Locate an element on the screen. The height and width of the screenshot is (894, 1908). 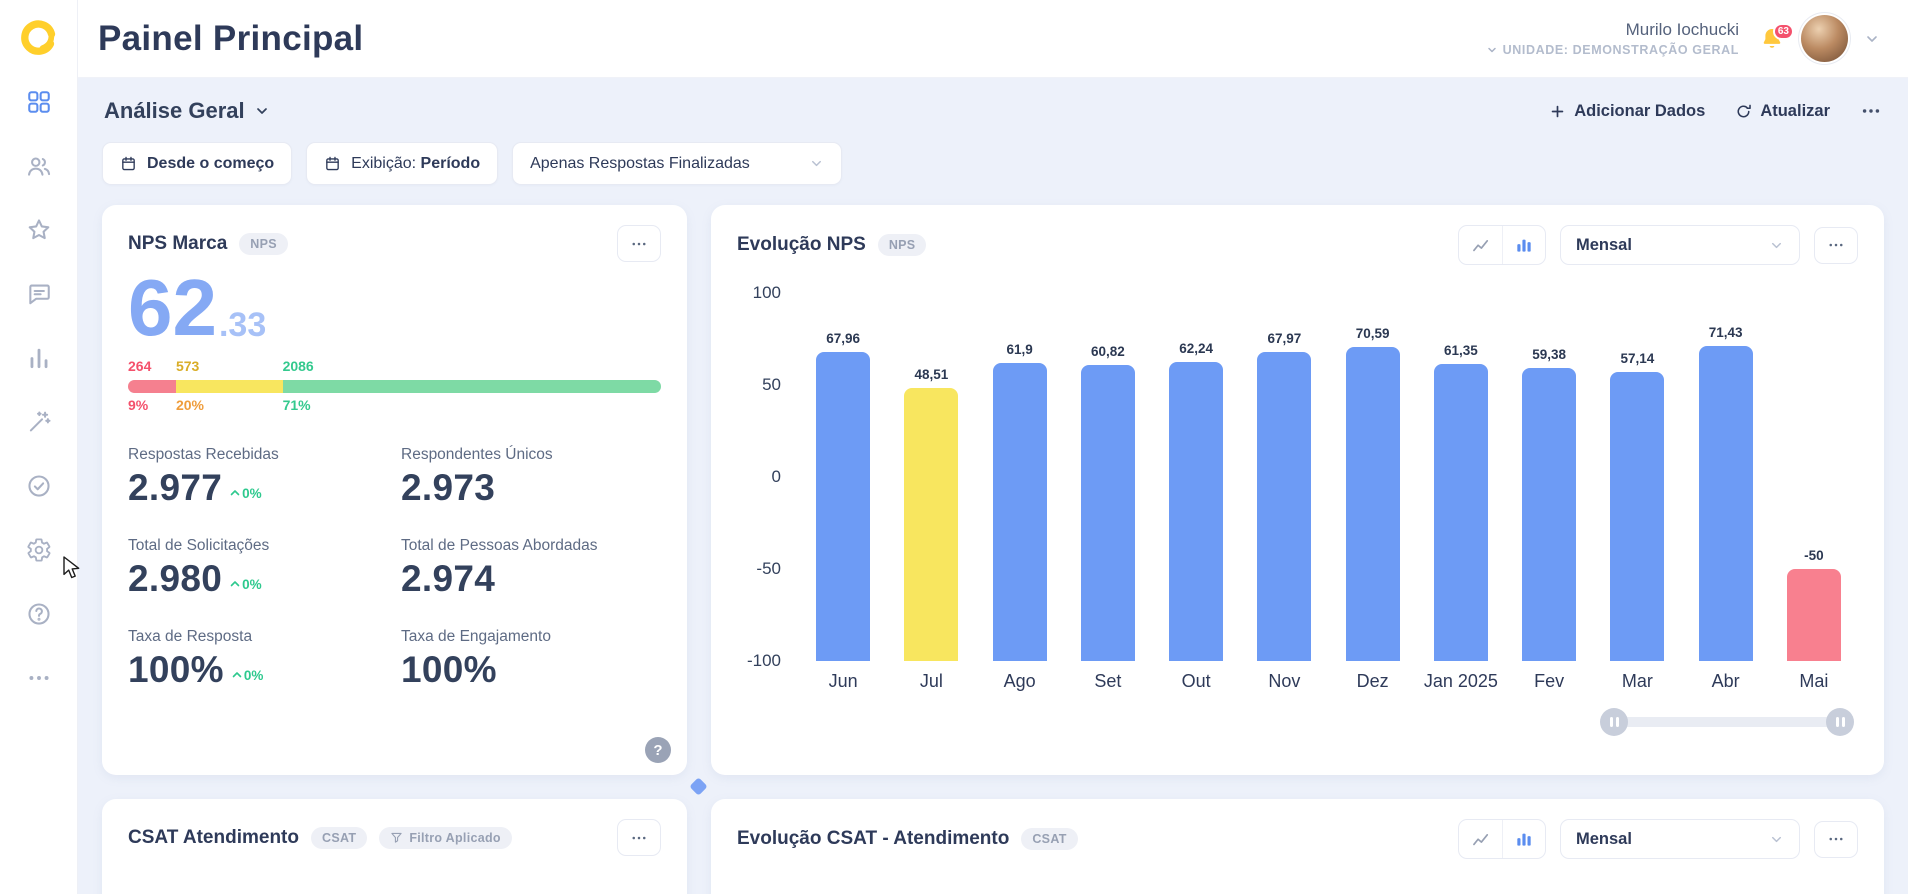
card-divider-handle is located at coordinates (698, 786).